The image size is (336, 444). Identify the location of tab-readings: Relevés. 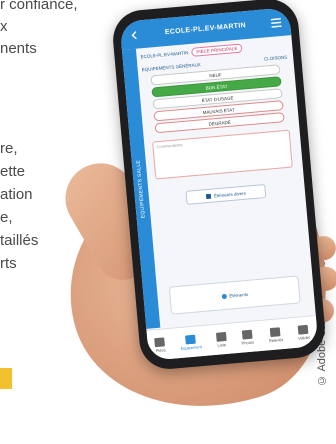
(276, 334).